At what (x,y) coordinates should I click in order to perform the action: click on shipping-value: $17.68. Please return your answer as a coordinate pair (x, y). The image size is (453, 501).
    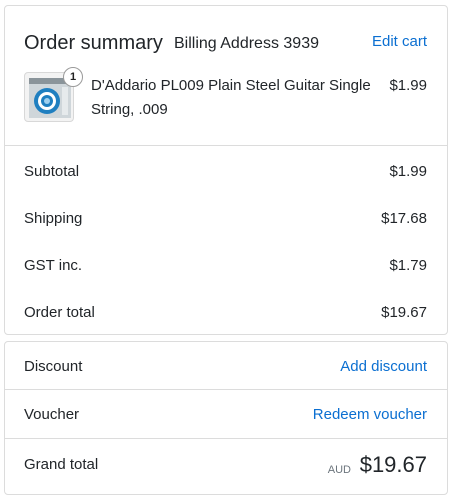
    Looking at the image, I should click on (404, 218).